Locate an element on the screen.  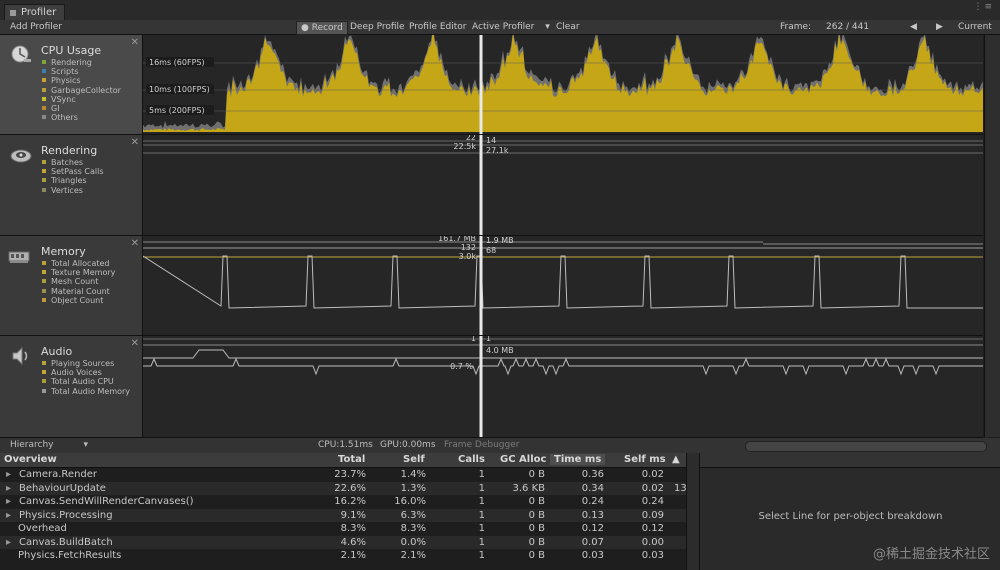
legend-item: Physics is located at coordinates (81, 80).